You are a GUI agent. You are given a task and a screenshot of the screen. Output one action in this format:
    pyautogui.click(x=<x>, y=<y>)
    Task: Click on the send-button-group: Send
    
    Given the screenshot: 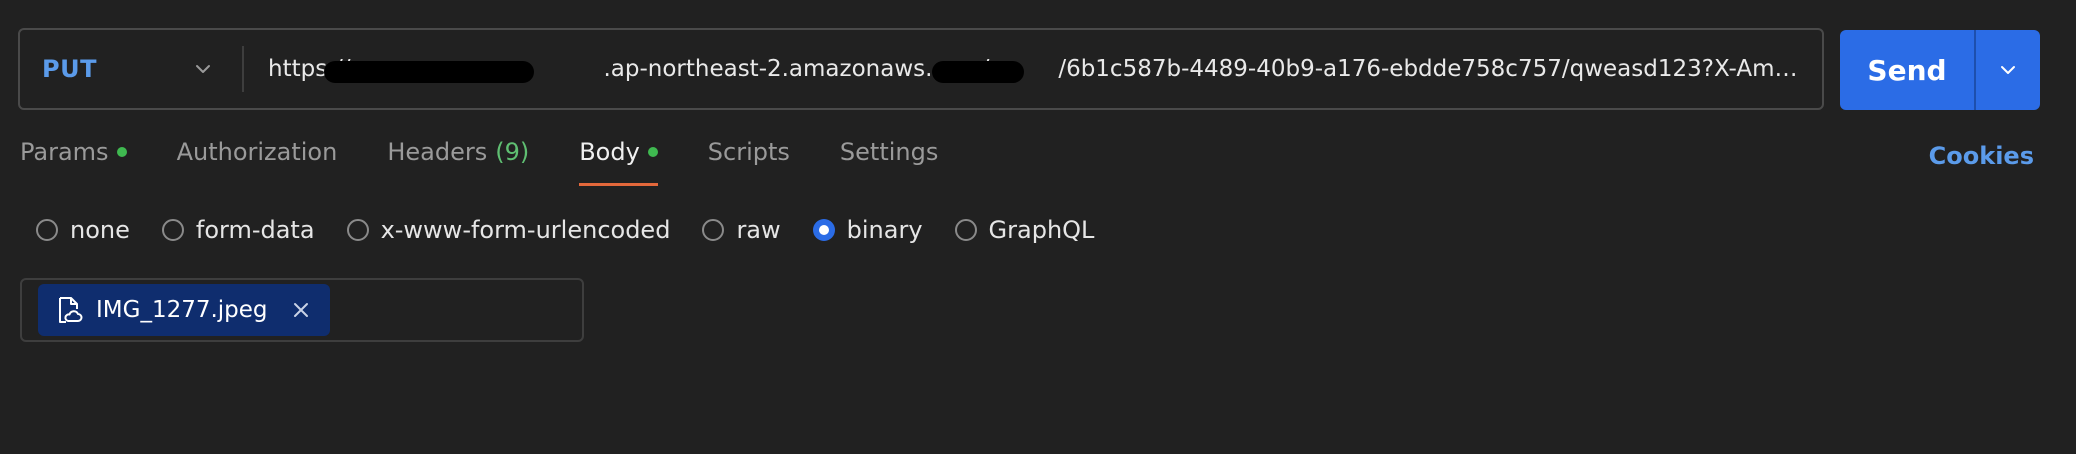 What is the action you would take?
    pyautogui.click(x=1940, y=70)
    